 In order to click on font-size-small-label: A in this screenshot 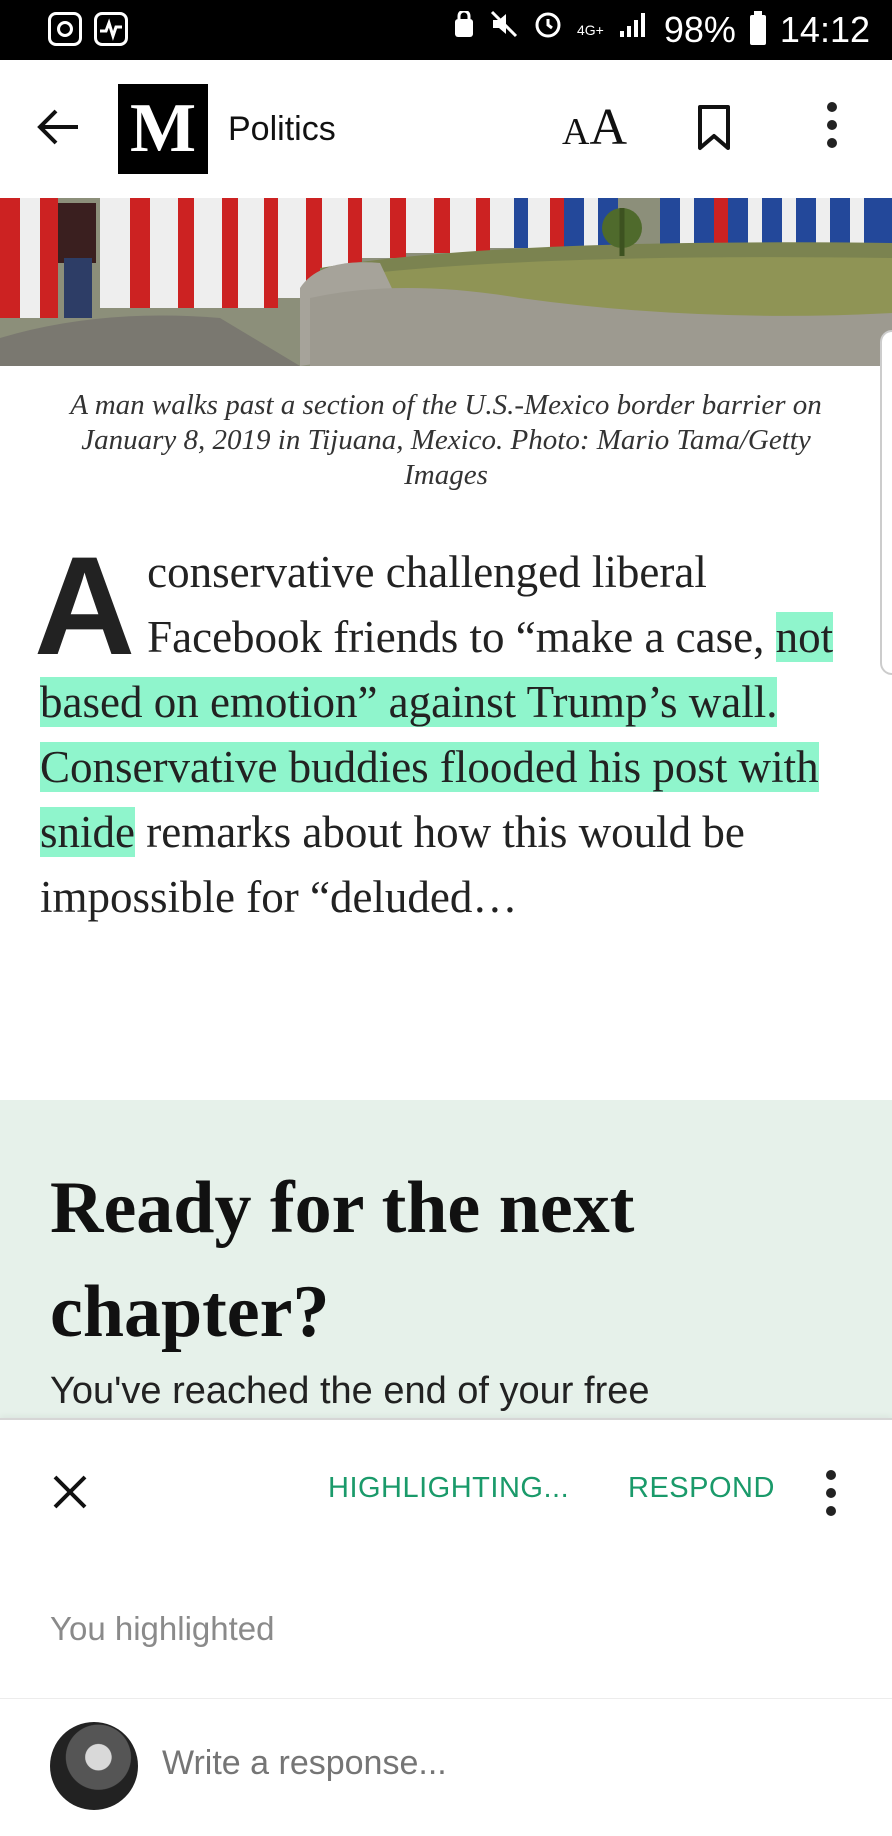, I will do `click(576, 132)`.